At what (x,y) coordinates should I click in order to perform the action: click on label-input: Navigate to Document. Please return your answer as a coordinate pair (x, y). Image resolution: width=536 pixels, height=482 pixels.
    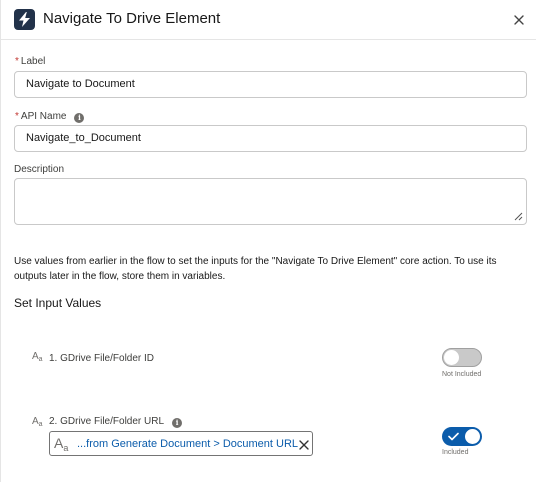
    Looking at the image, I should click on (270, 84).